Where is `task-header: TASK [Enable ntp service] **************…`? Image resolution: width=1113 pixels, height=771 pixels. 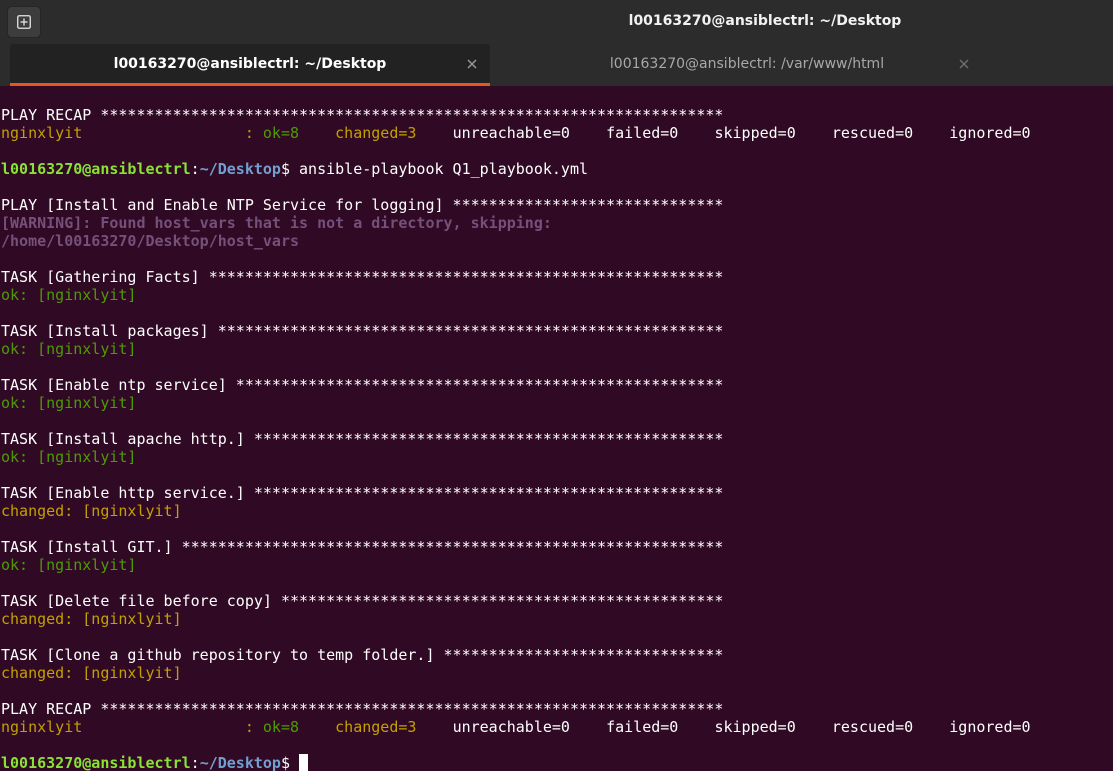 task-header: TASK [Enable ntp service] **************… is located at coordinates (362, 385).